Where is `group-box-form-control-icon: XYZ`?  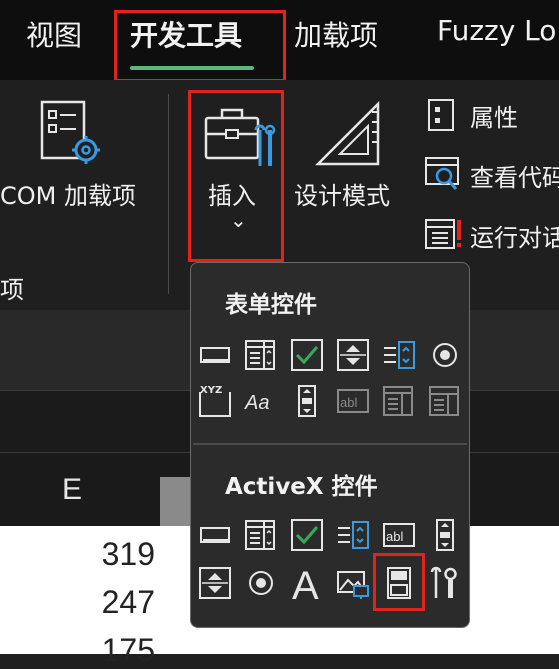 group-box-form-control-icon: XYZ is located at coordinates (215, 401).